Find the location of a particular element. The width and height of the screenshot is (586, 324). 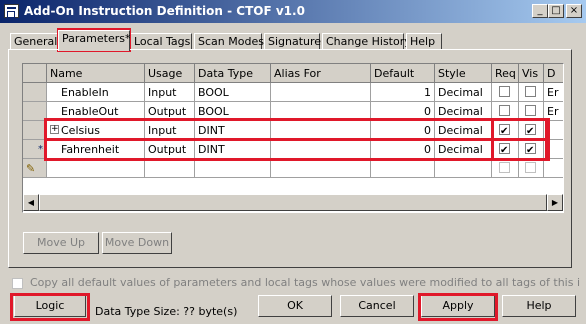

new-row-style is located at coordinates (463, 168).